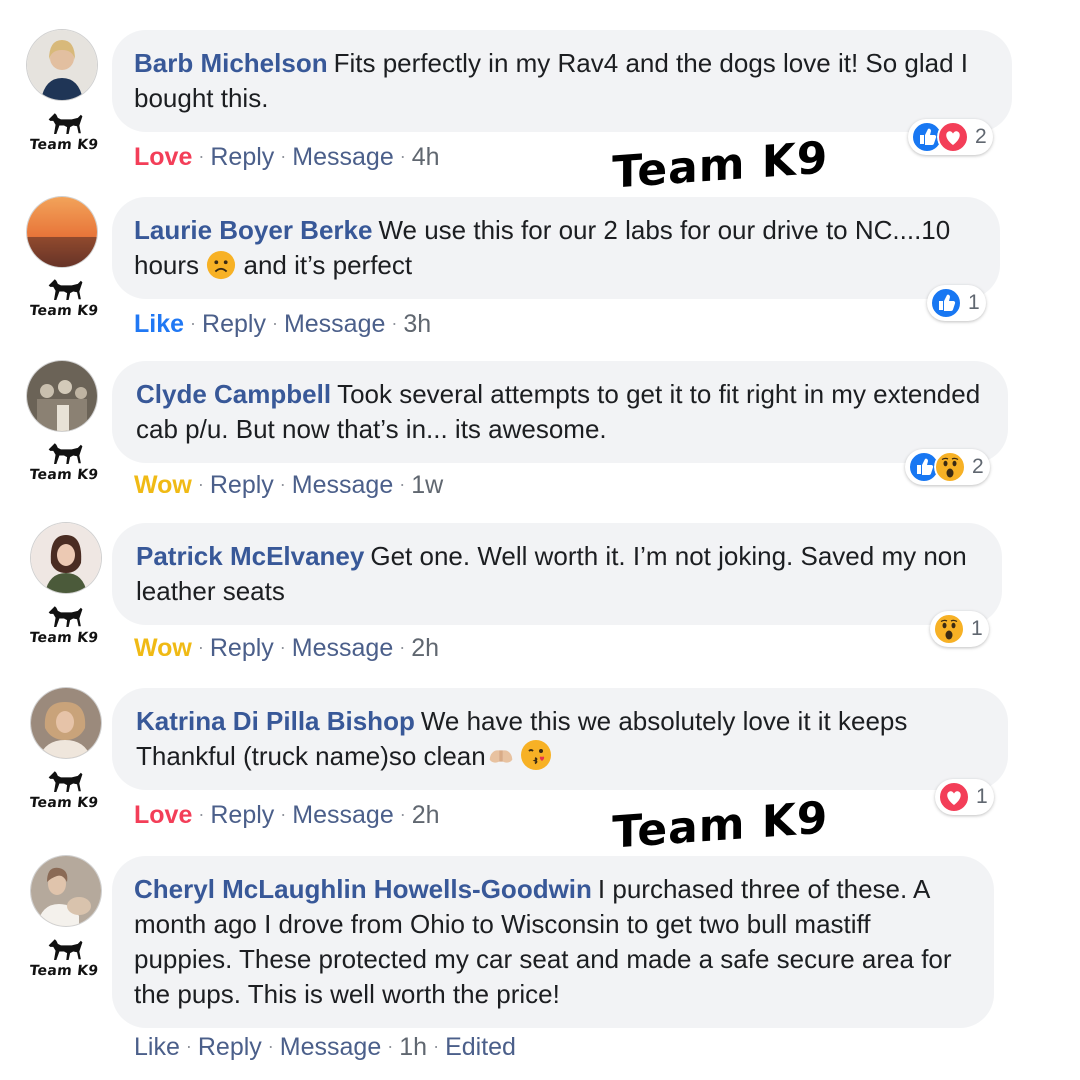  I want to click on edited-label: Edited, so click(480, 1047).